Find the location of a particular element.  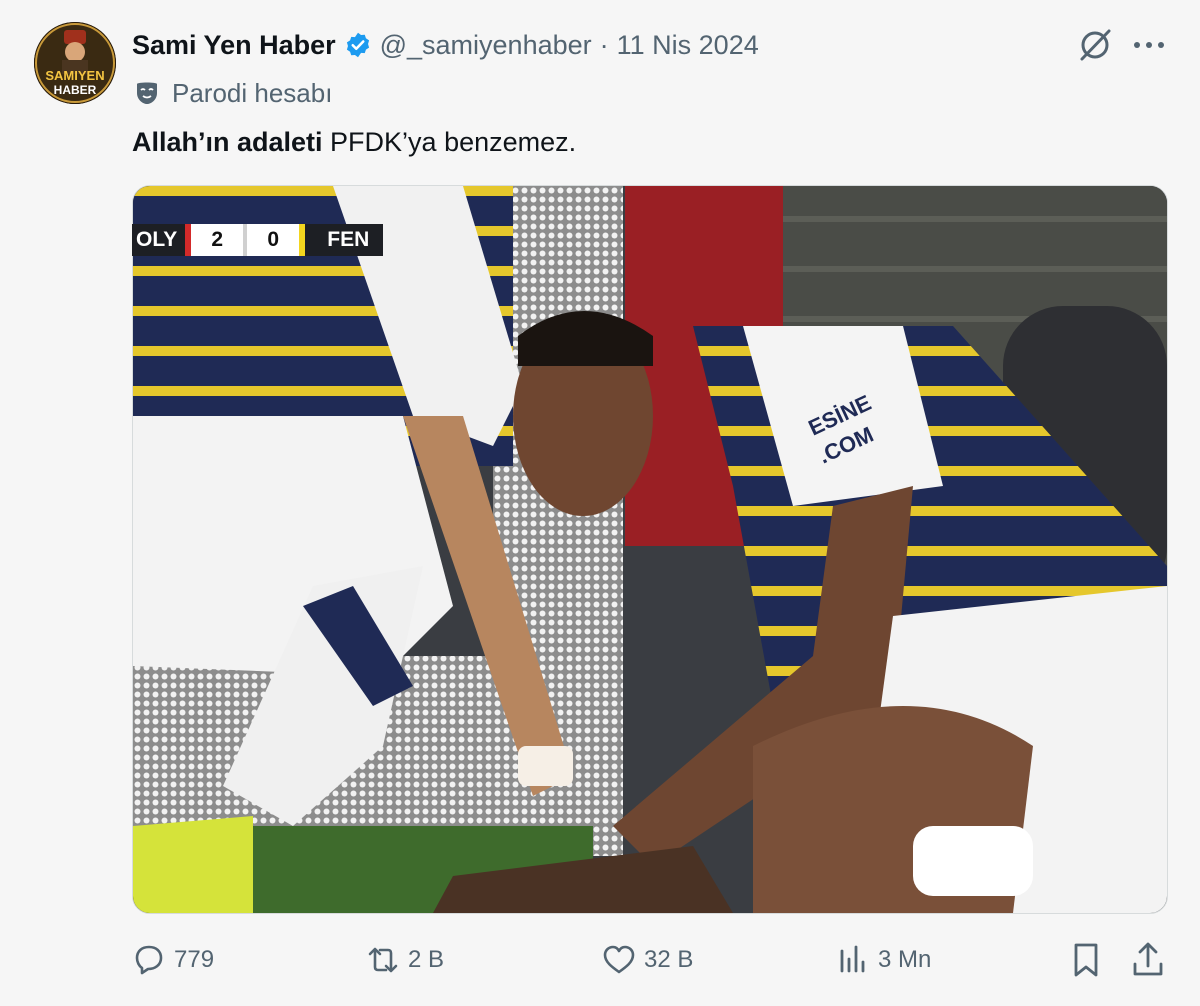

bookmark-icon is located at coordinates (1086, 960).